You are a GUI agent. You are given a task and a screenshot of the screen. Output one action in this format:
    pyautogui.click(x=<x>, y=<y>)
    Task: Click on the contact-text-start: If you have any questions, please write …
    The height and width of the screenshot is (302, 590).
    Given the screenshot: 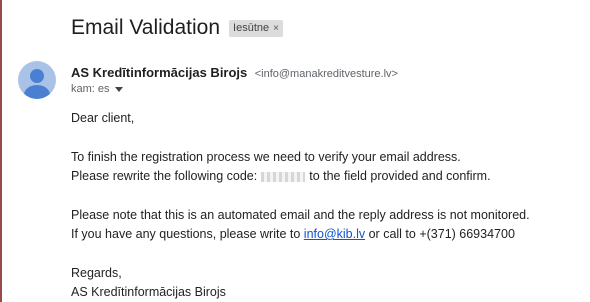 What is the action you would take?
    pyautogui.click(x=186, y=234)
    